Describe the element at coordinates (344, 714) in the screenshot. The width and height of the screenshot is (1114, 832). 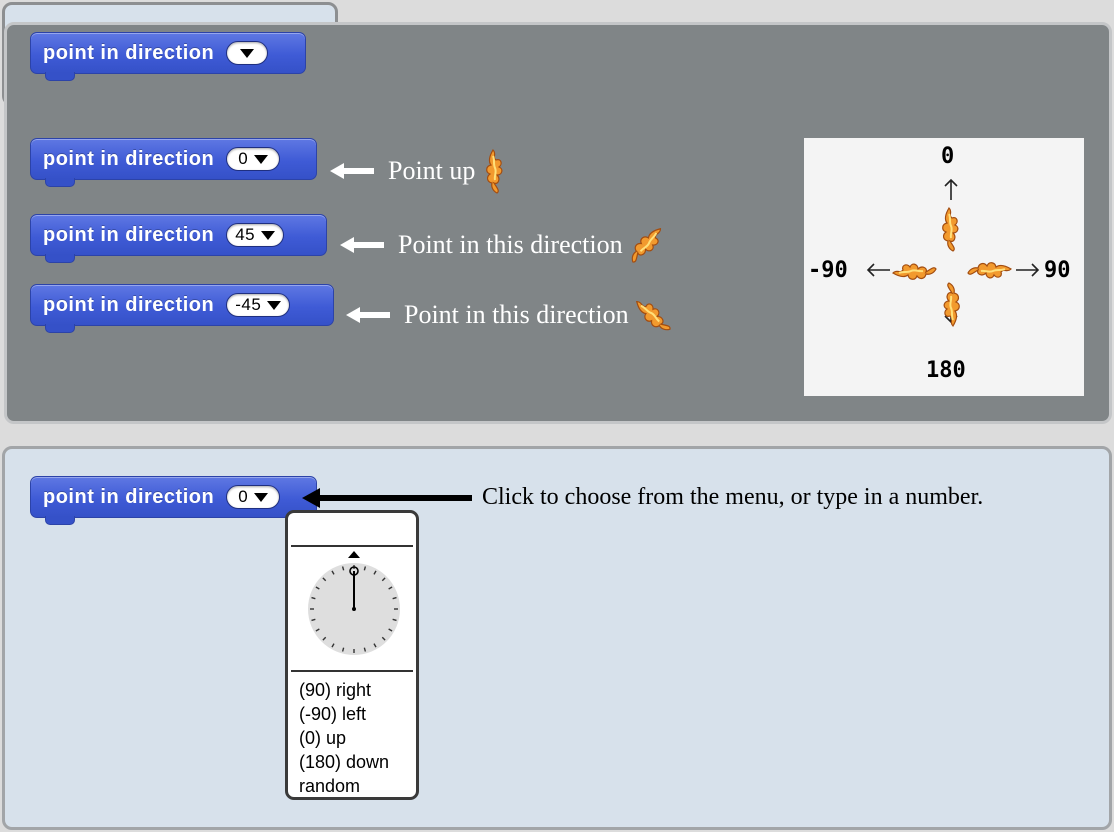
I see `menu-item-left: (-90) left` at that location.